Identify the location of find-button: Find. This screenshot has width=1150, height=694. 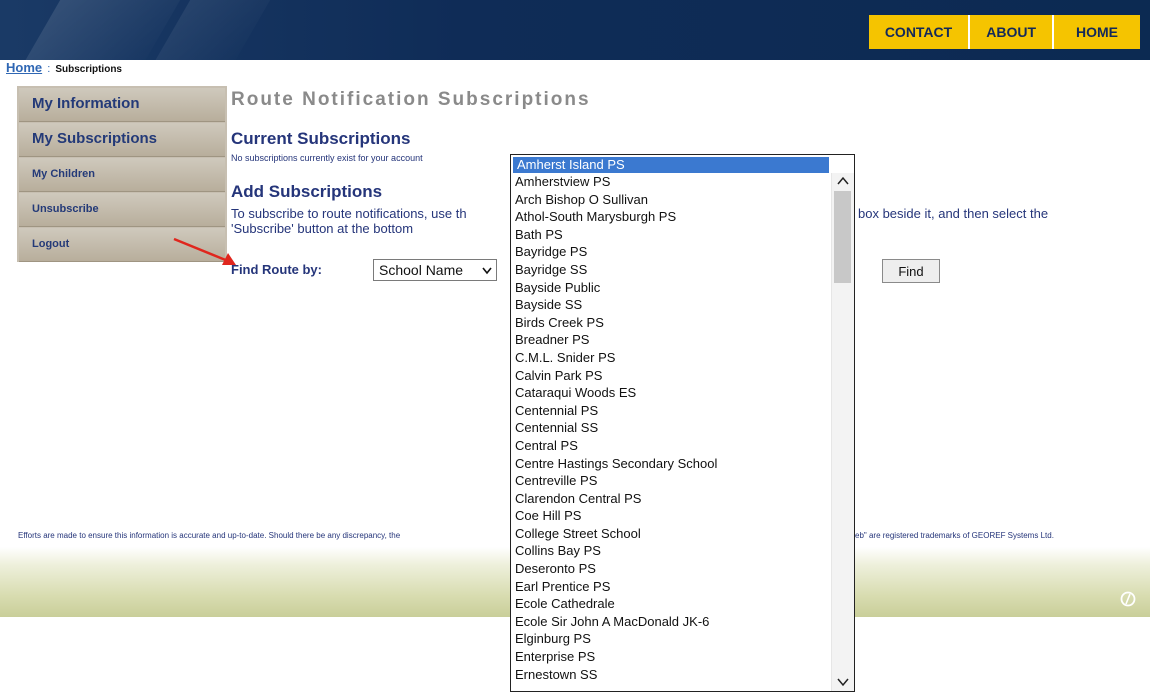
(911, 271).